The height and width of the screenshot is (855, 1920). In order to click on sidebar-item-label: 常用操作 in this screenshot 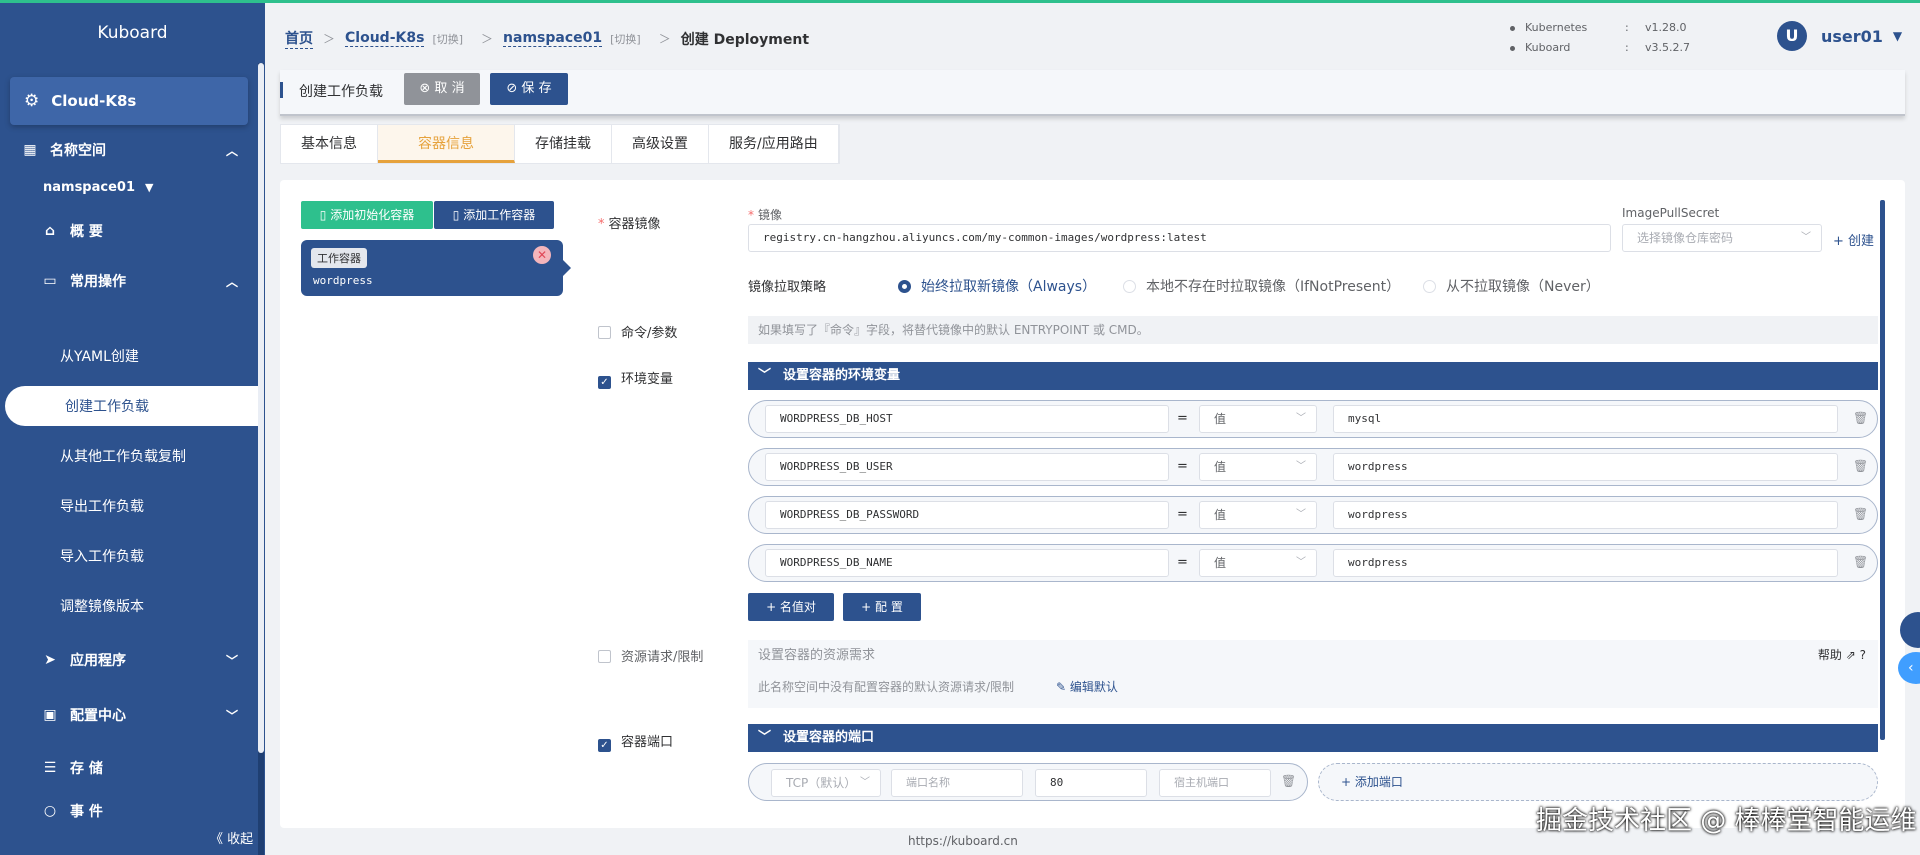, I will do `click(98, 282)`.